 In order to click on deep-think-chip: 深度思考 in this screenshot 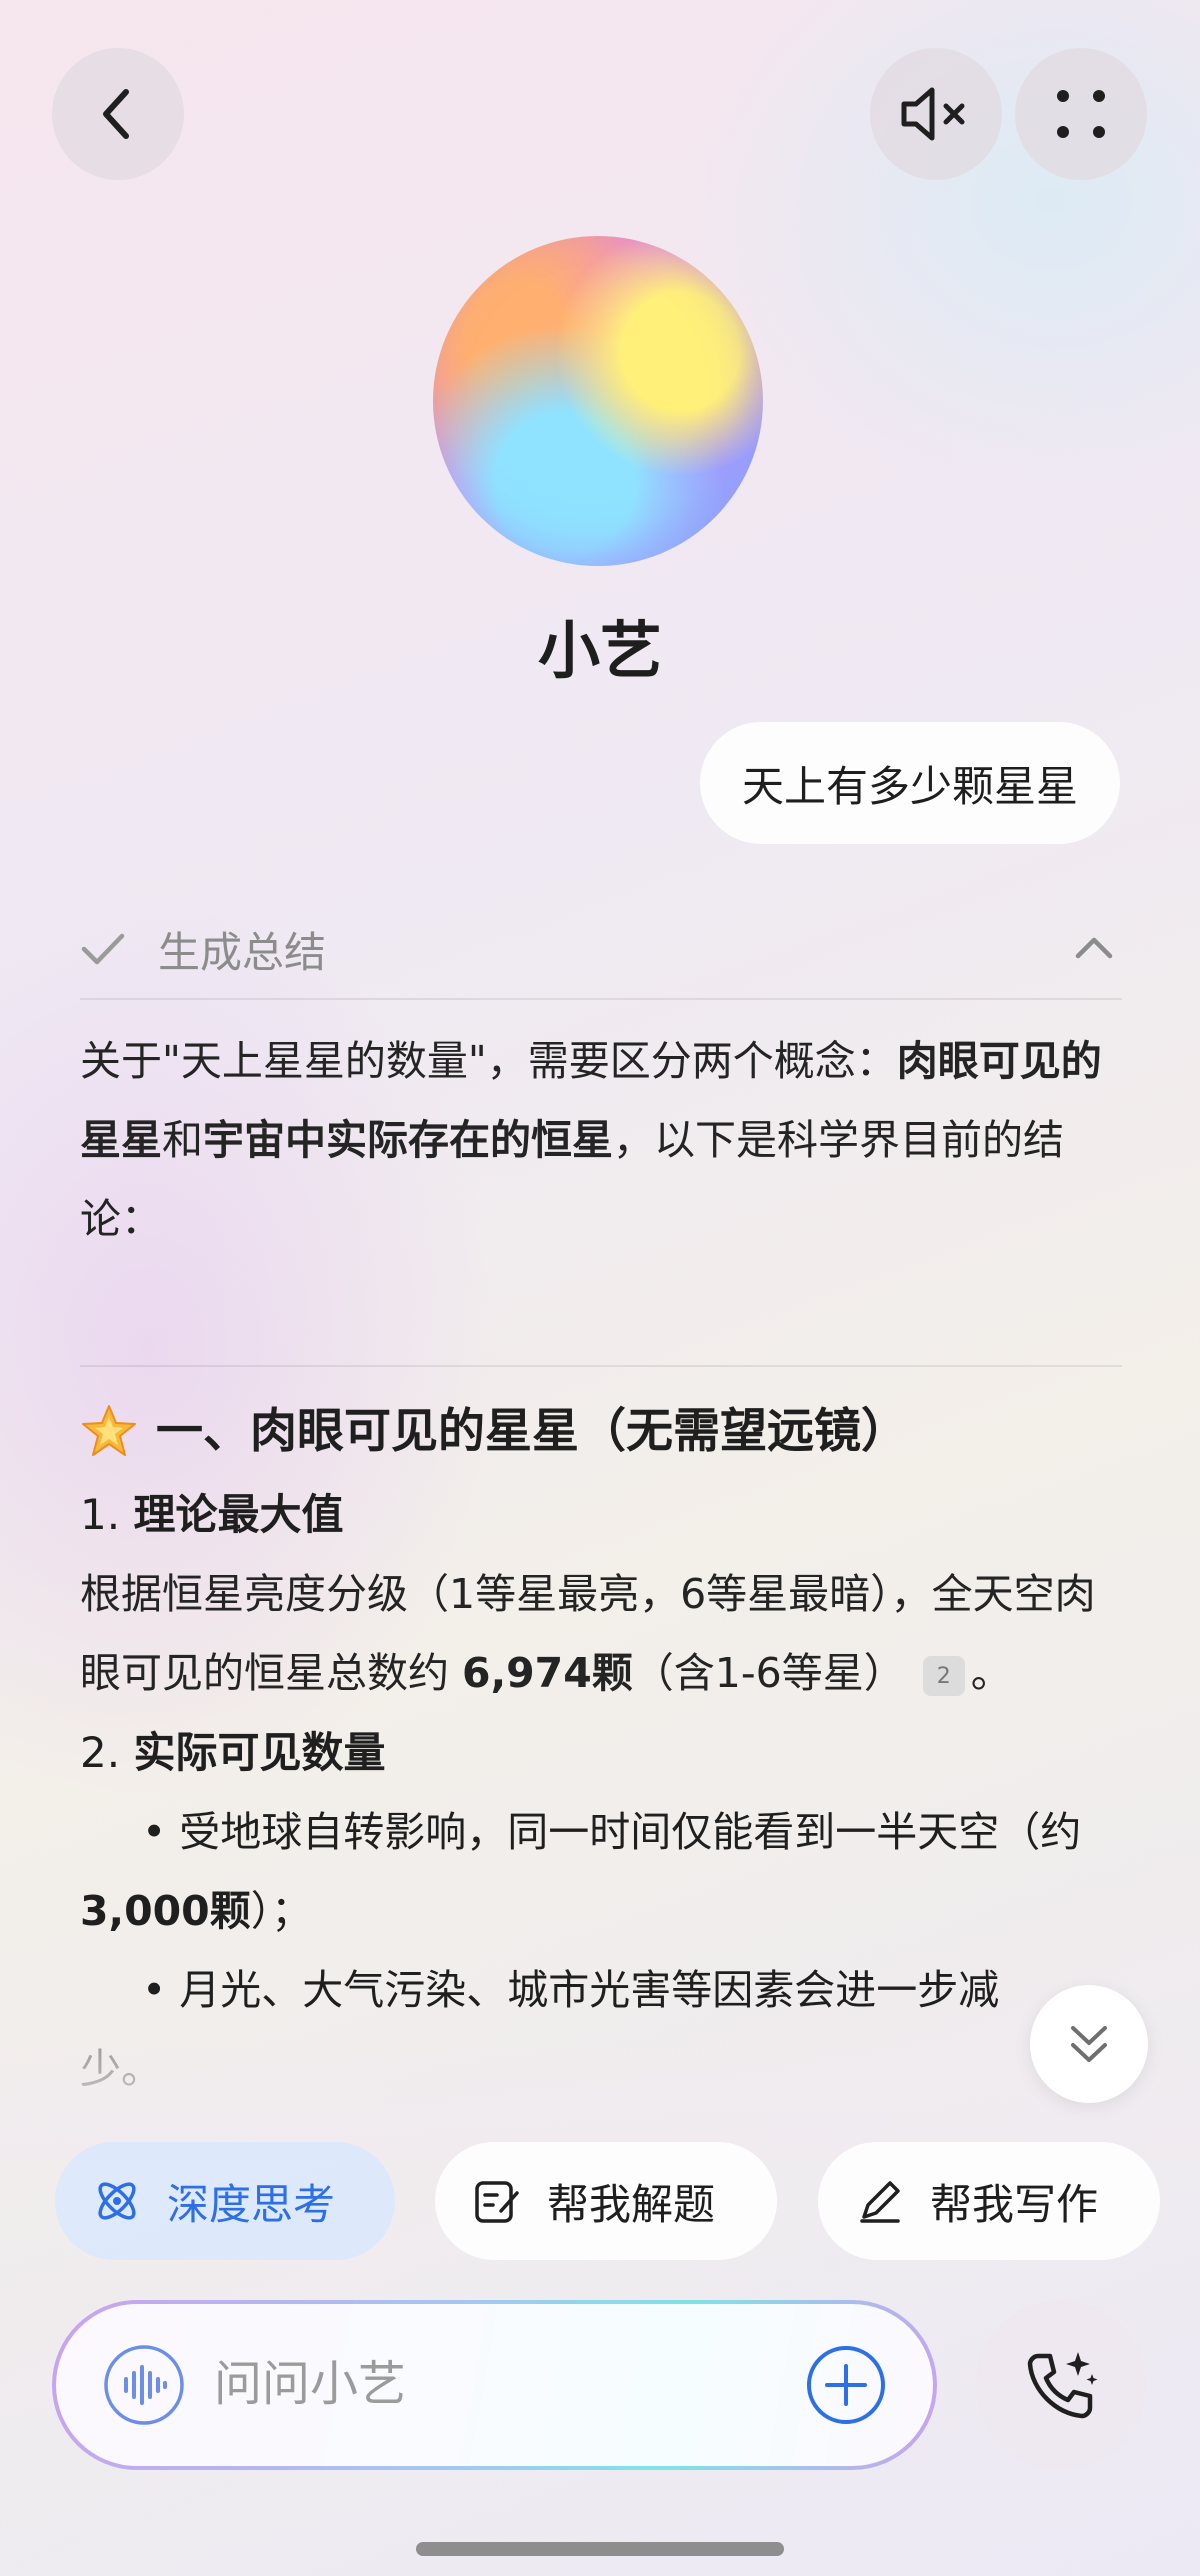, I will do `click(225, 2201)`.